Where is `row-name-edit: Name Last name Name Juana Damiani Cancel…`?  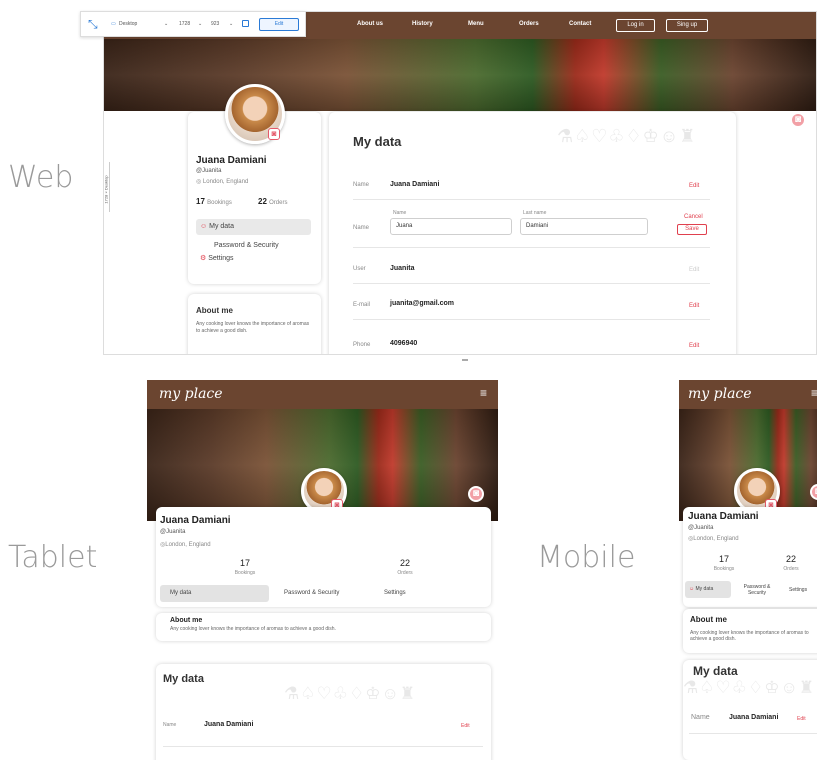 row-name-edit: Name Last name Name Juana Damiani Cancel… is located at coordinates (531, 228).